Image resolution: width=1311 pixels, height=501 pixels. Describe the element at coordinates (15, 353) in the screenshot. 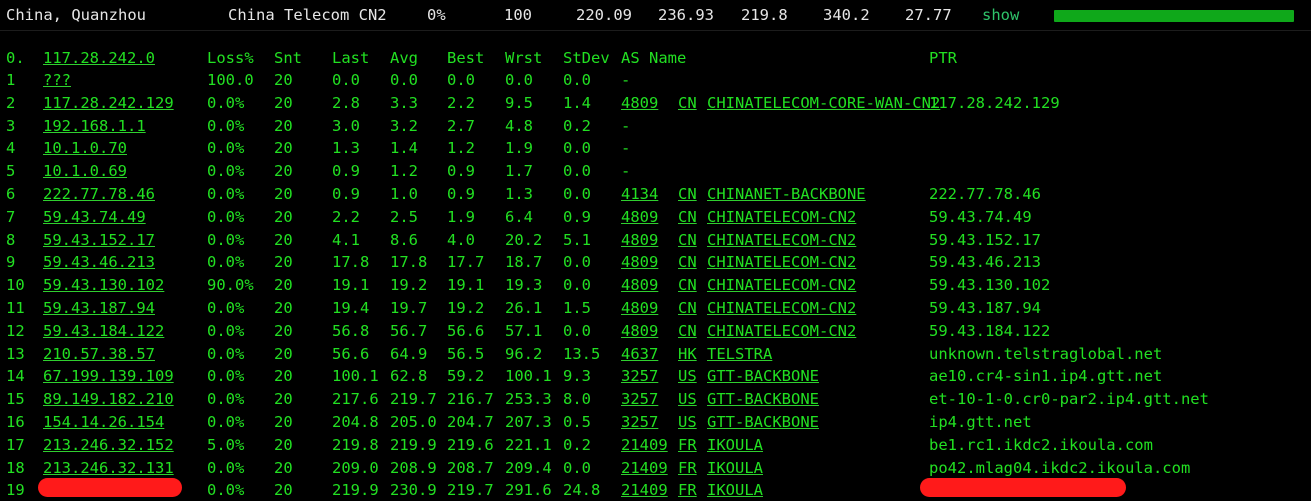

I see `hop-number: 13` at that location.